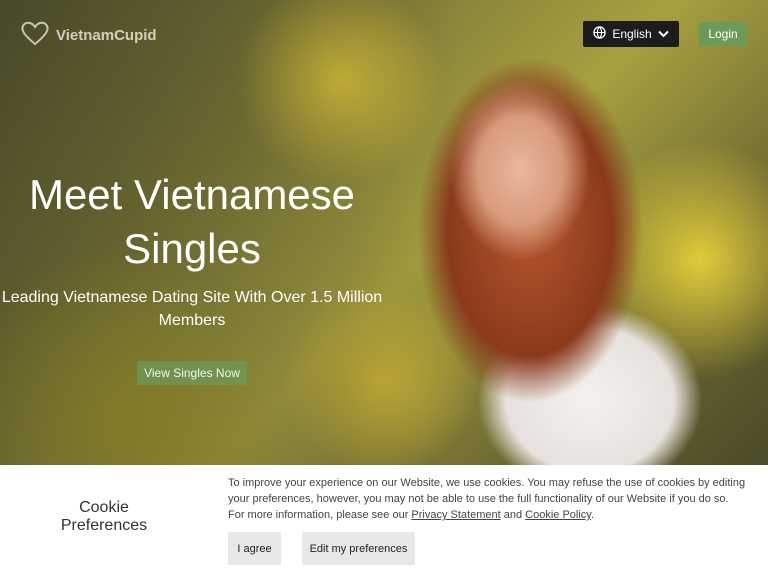  What do you see at coordinates (35, 35) in the screenshot?
I see `heart-icon` at bounding box center [35, 35].